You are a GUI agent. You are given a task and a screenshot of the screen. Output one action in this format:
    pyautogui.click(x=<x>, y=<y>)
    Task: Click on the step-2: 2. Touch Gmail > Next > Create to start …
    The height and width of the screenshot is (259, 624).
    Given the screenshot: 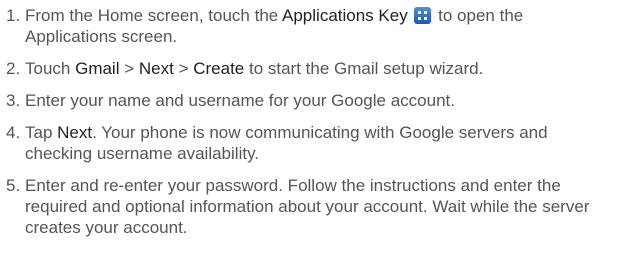 What is the action you would take?
    pyautogui.click(x=315, y=68)
    